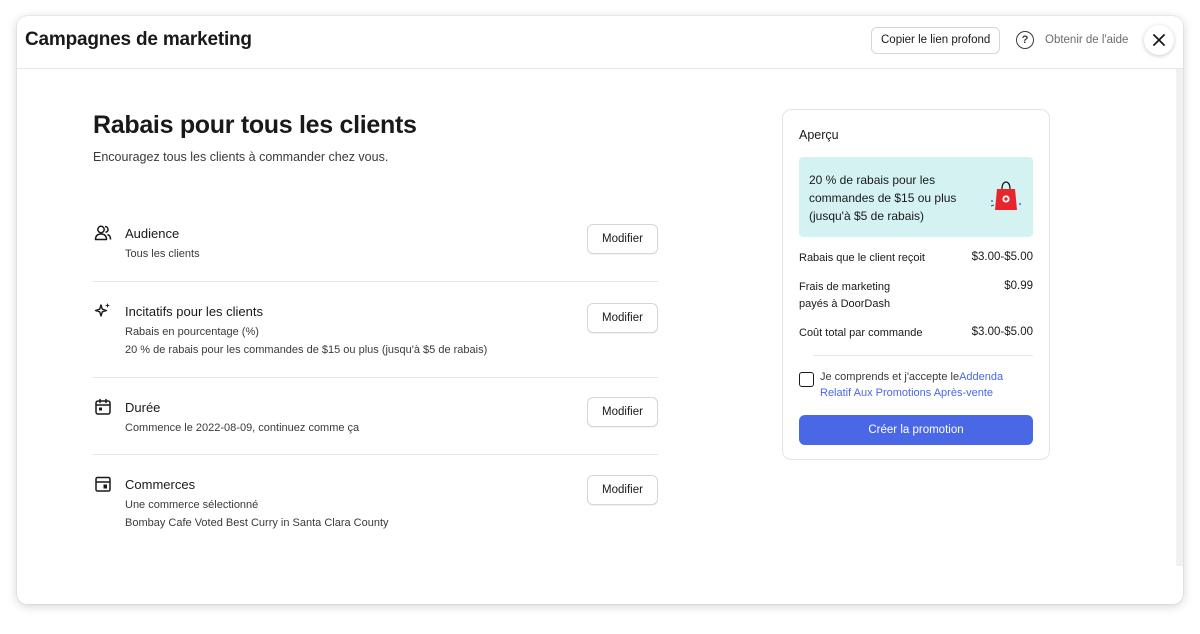 This screenshot has height=634, width=1200. I want to click on section-title: Incitatifs pour les clients, so click(194, 311).